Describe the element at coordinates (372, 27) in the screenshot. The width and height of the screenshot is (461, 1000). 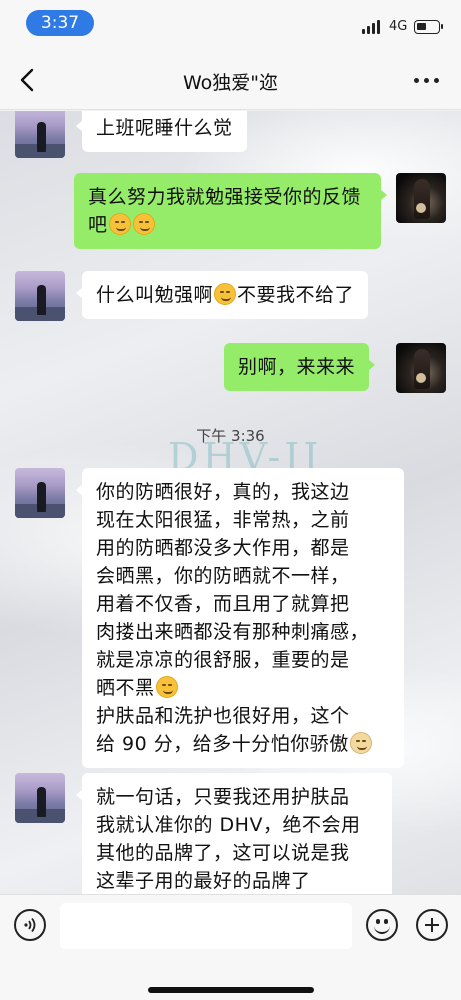
I see `signal-icon` at that location.